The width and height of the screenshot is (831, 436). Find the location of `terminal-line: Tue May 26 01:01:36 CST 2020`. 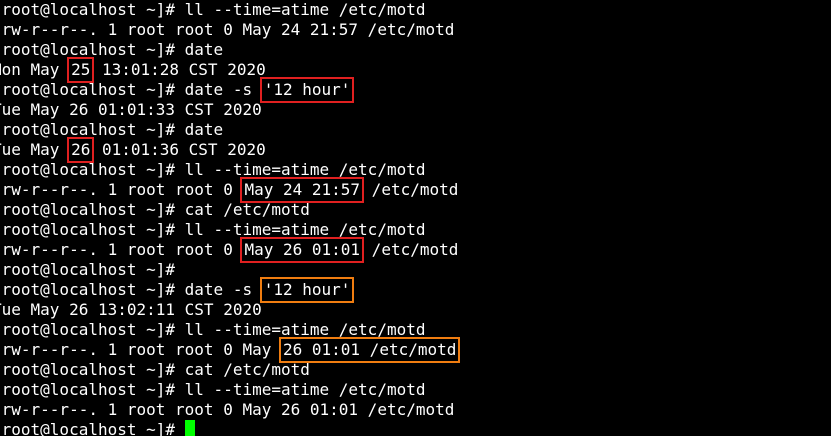

terminal-line: Tue May 26 01:01:36 CST 2020 is located at coordinates (229, 150).